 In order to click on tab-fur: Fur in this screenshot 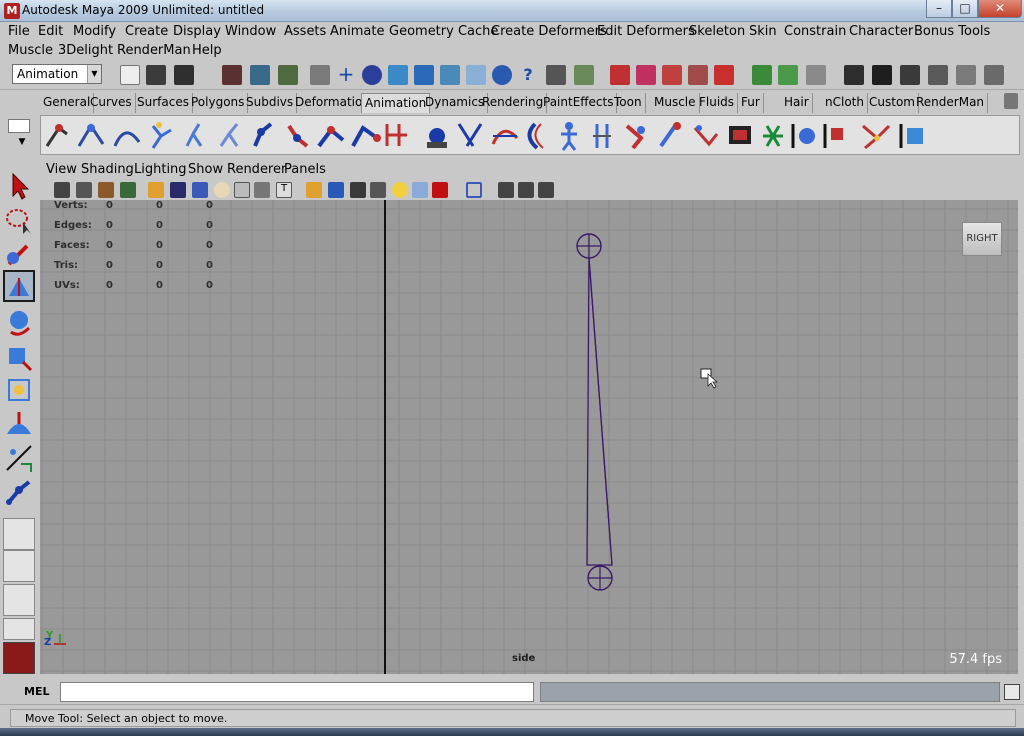, I will do `click(751, 103)`.